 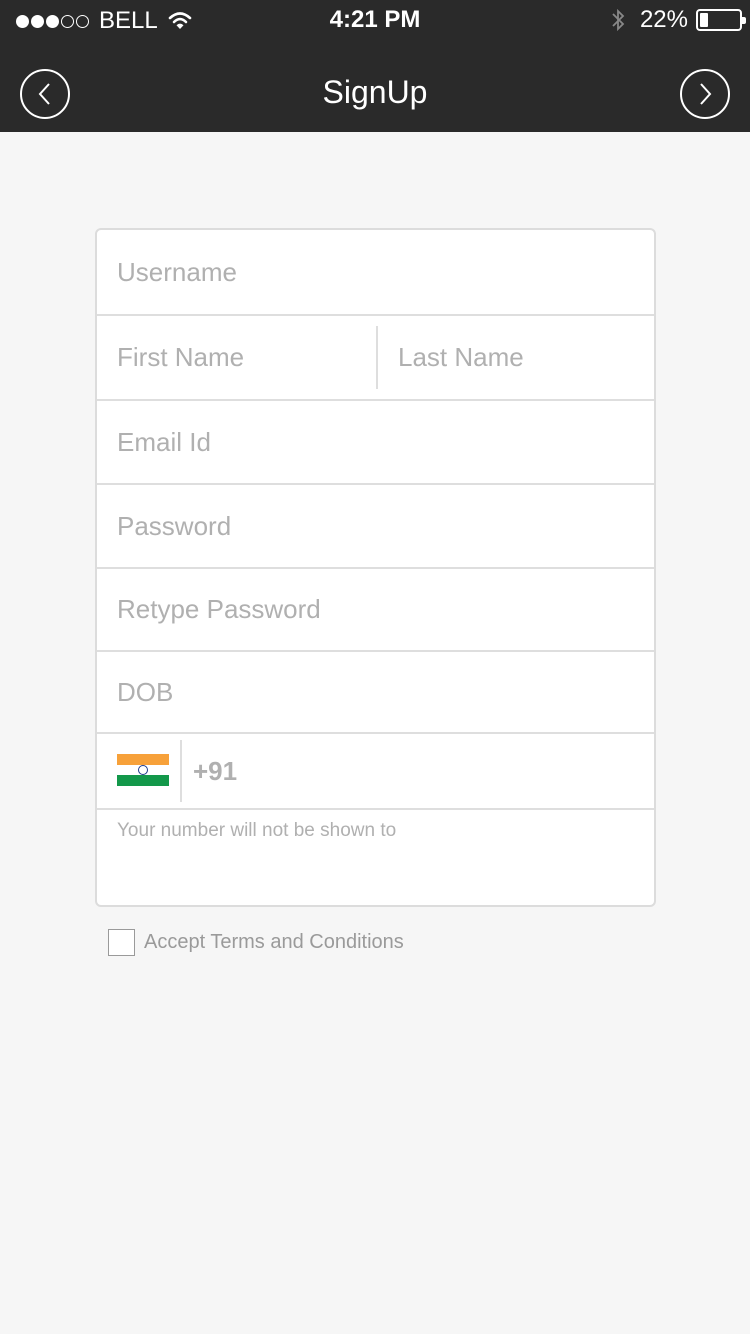 I want to click on country-code: +91, so click(x=215, y=770).